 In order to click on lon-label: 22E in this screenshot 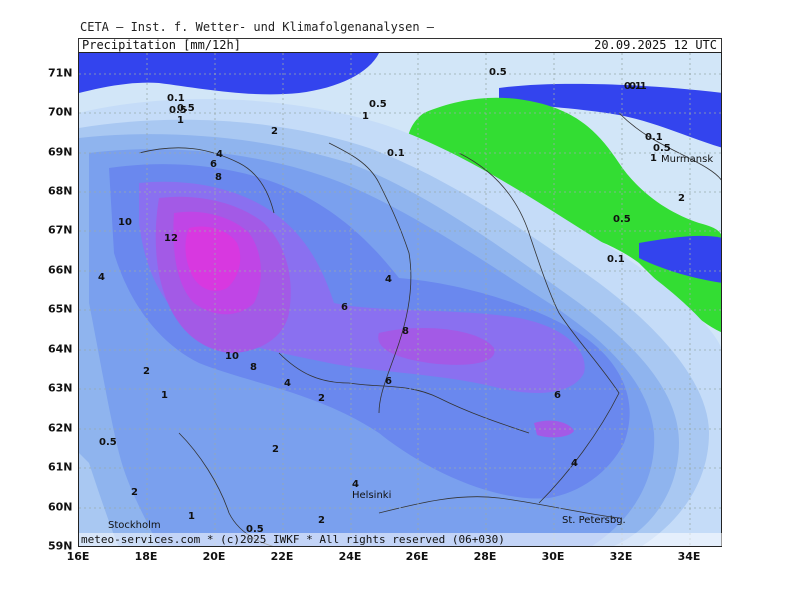, I will do `click(282, 556)`.